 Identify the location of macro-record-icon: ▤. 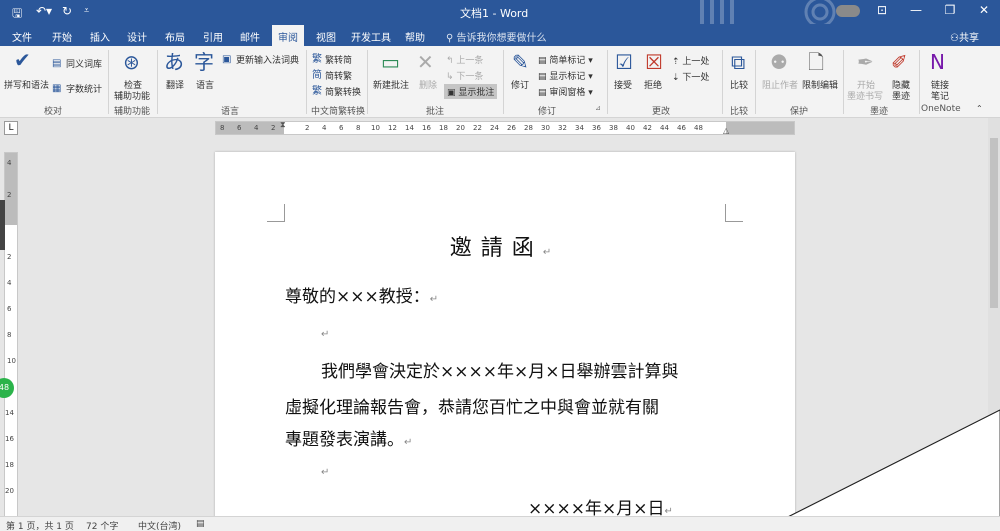
(200, 524).